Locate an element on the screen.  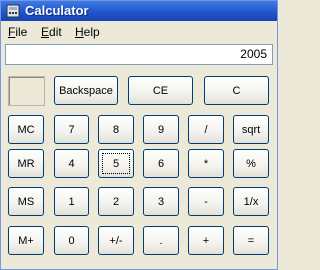
window-title: Calculator is located at coordinates (57, 10).